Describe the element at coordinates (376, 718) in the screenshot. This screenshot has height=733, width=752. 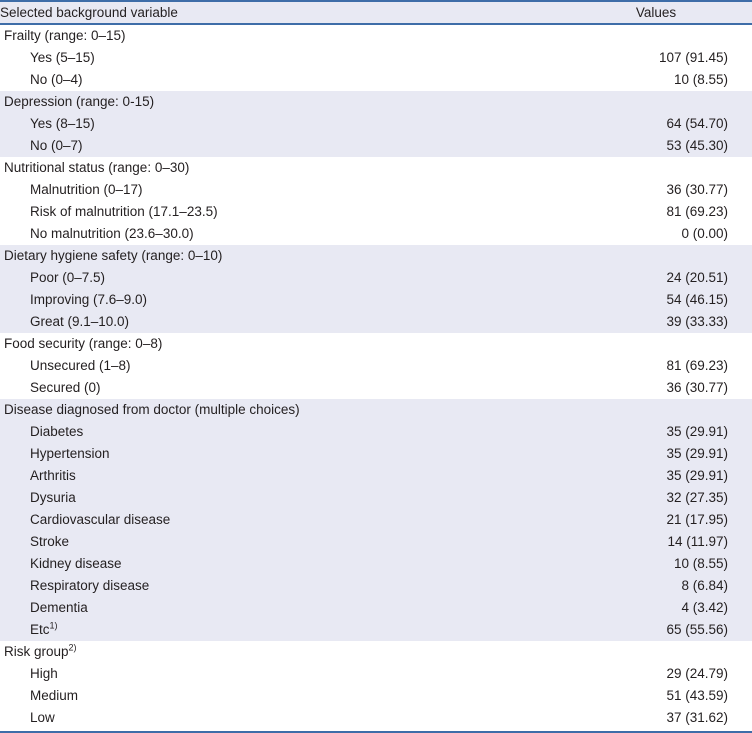
I see `table-row: Low 37 (31.62)` at that location.